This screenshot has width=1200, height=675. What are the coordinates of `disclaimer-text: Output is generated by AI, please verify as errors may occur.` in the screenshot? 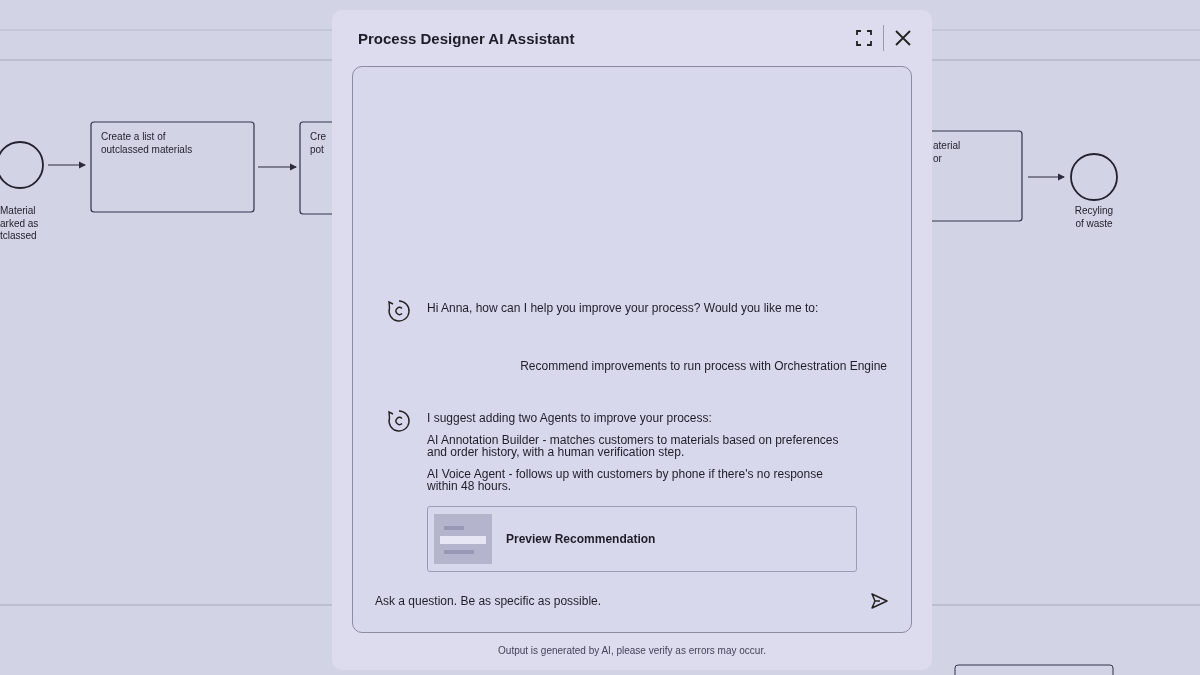 It's located at (632, 651).